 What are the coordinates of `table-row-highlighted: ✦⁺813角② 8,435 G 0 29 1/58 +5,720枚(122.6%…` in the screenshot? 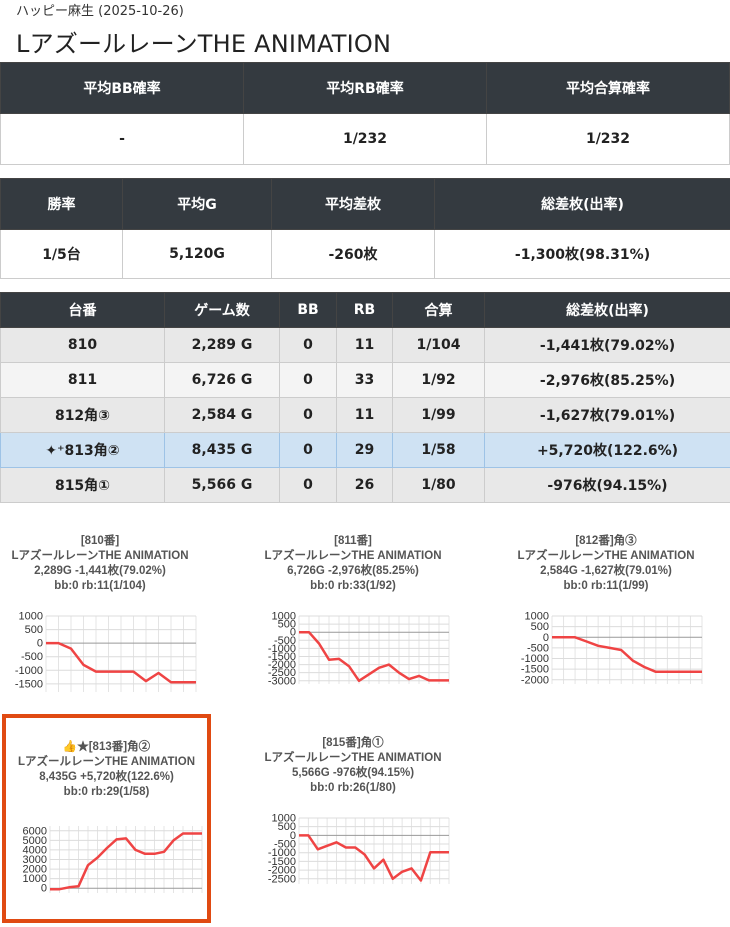 It's located at (365, 450).